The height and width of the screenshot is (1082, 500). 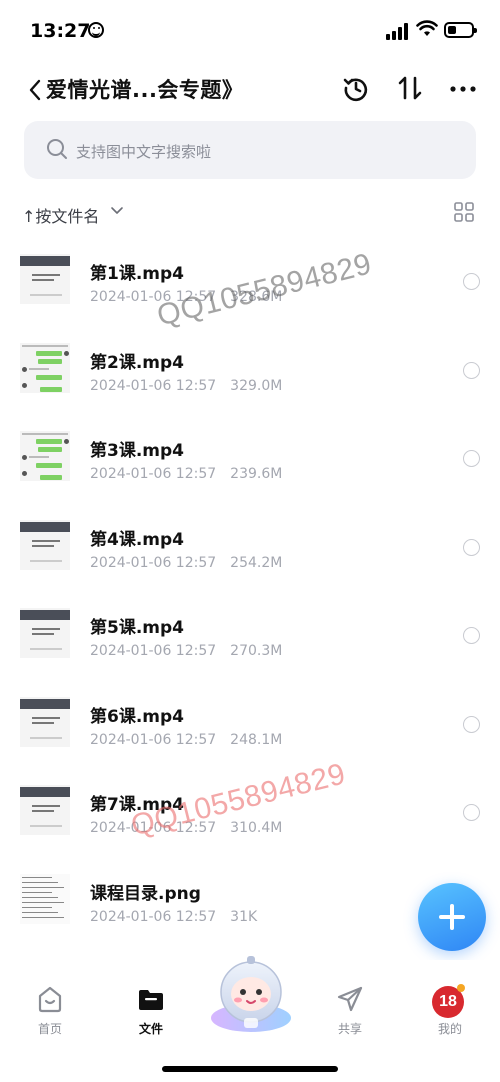 What do you see at coordinates (410, 88) in the screenshot?
I see `sort-icon` at bounding box center [410, 88].